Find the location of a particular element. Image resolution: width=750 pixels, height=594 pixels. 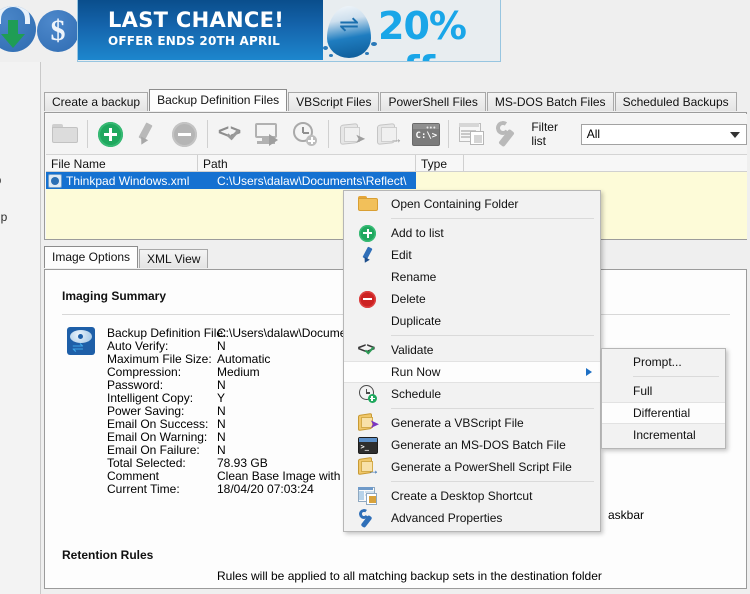

menu-item-generate-msdos-batch-file: >_ Generate an MS-DOS Batch File is located at coordinates (472, 445).